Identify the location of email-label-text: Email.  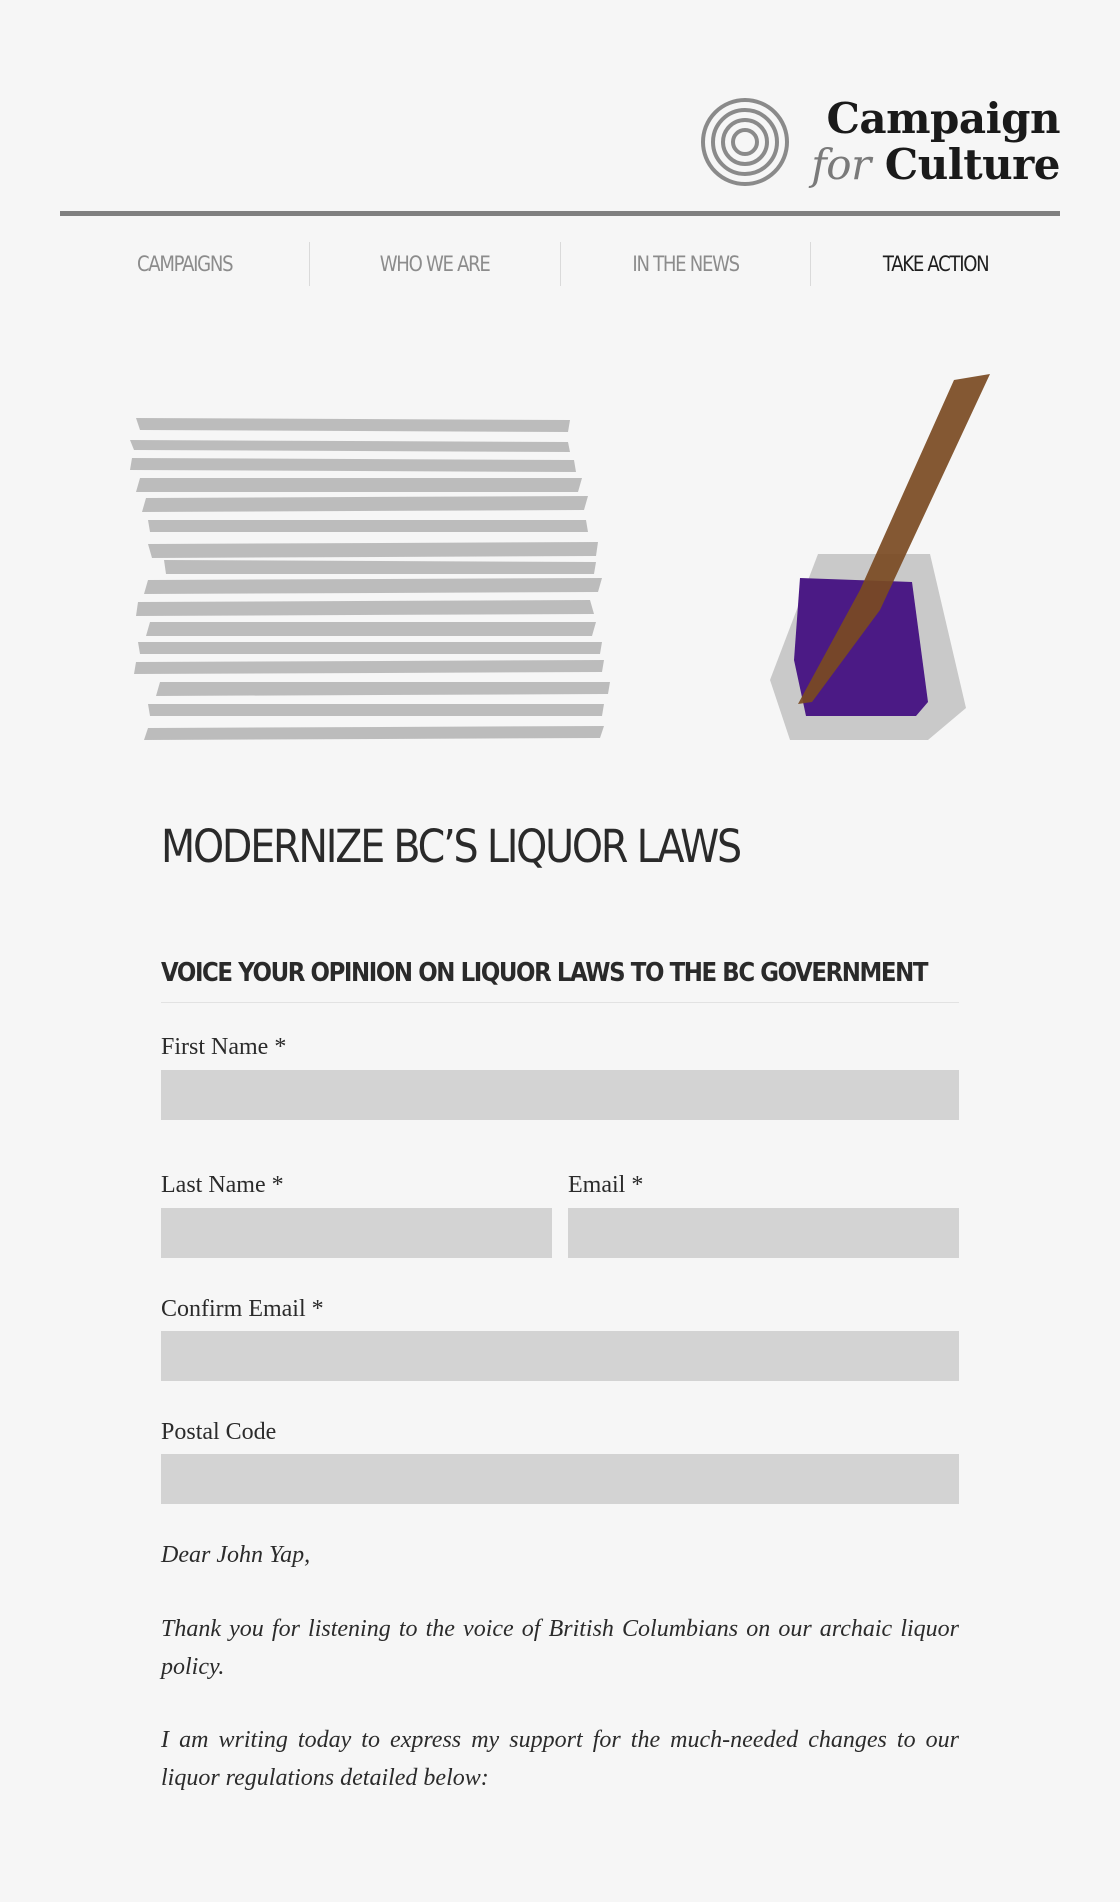
(597, 1185).